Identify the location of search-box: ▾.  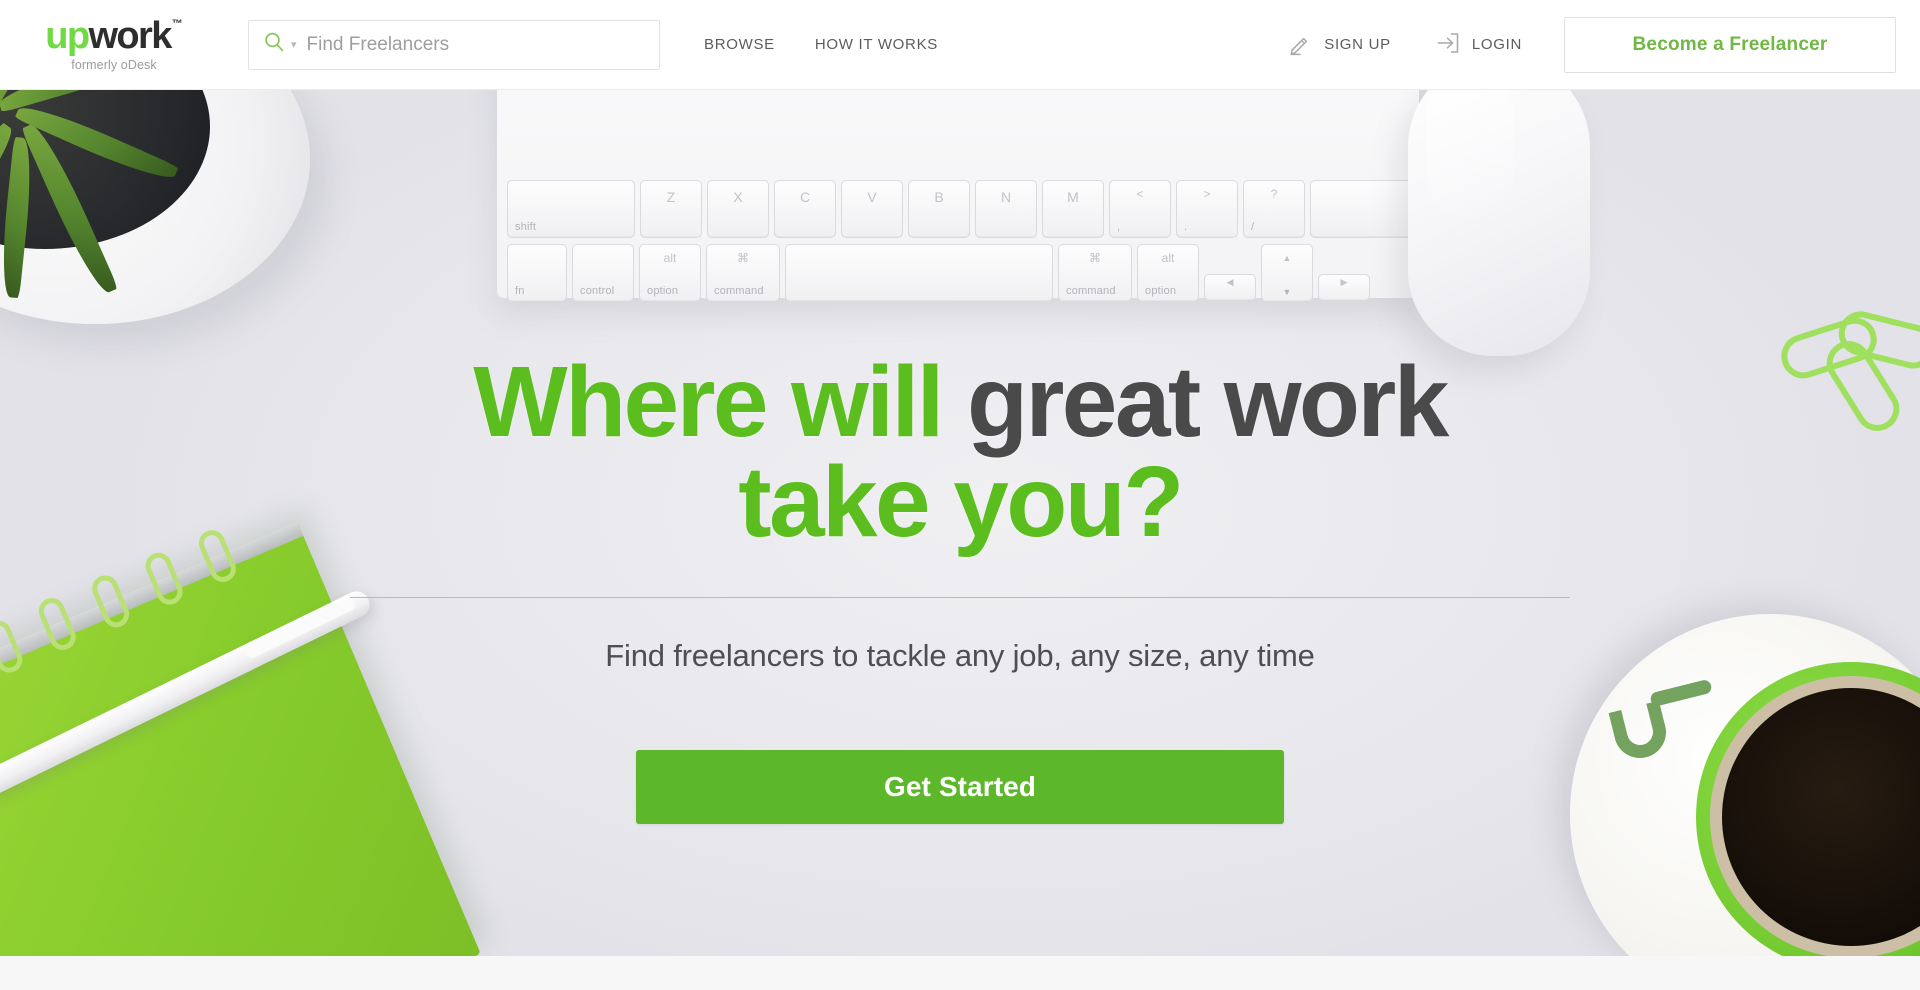
(454, 44).